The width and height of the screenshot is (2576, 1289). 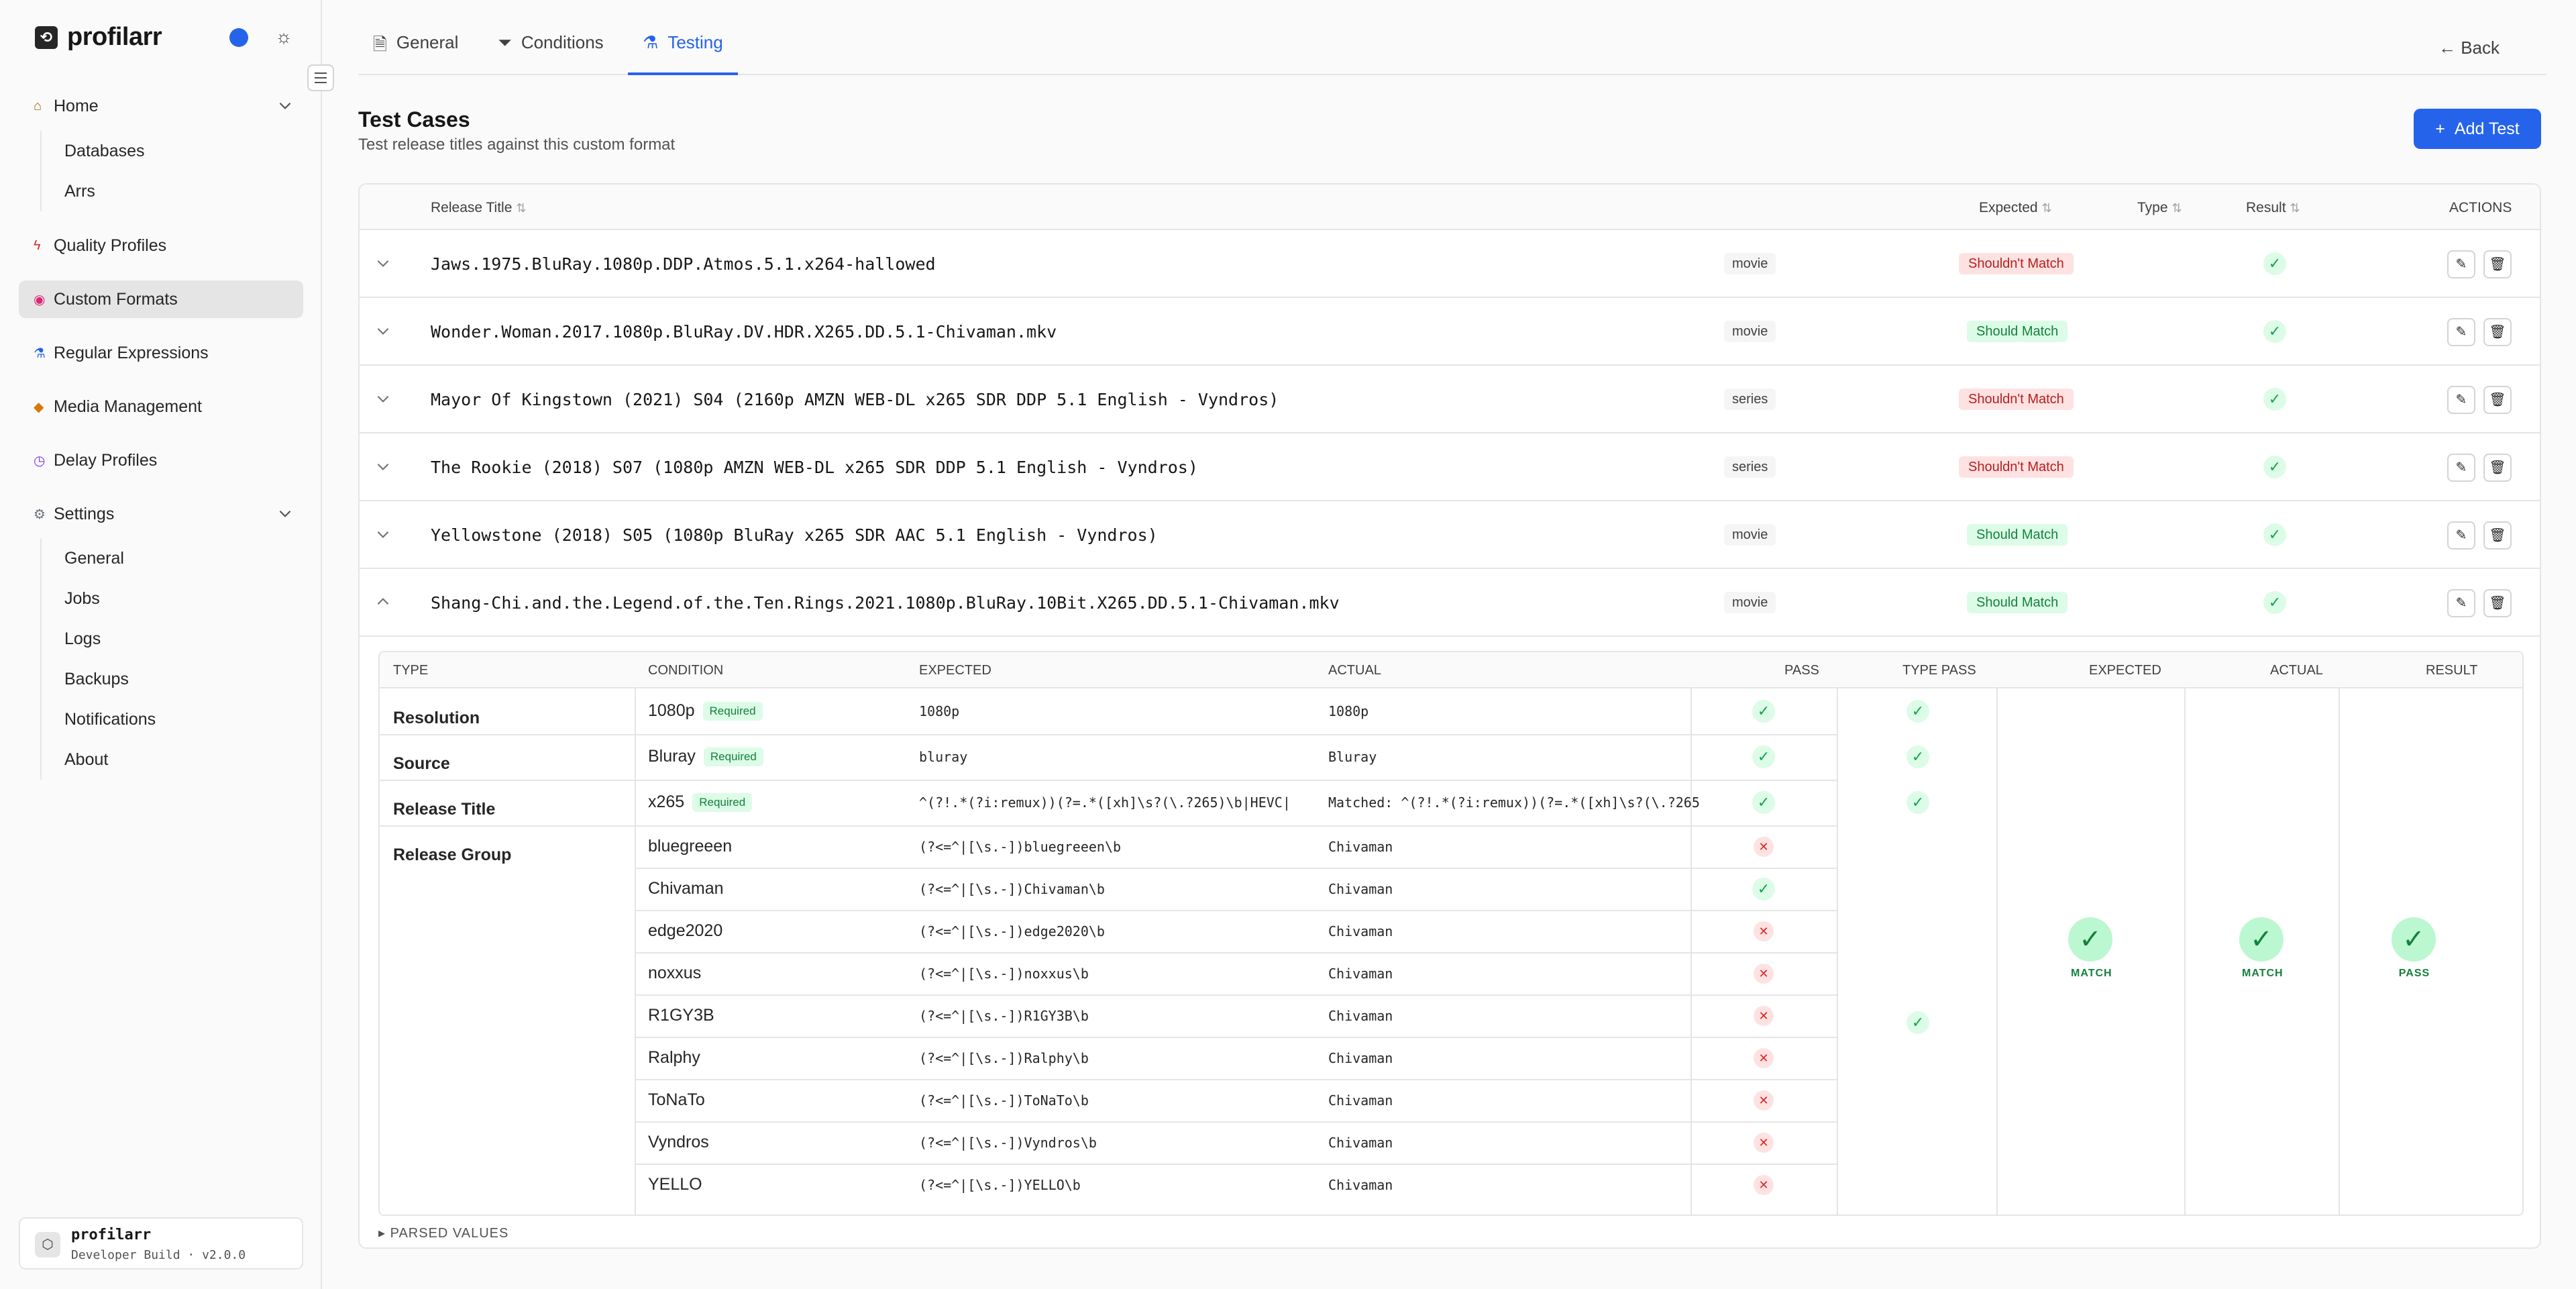 What do you see at coordinates (99, 679) in the screenshot?
I see `sidebar-item-backups: Backups` at bounding box center [99, 679].